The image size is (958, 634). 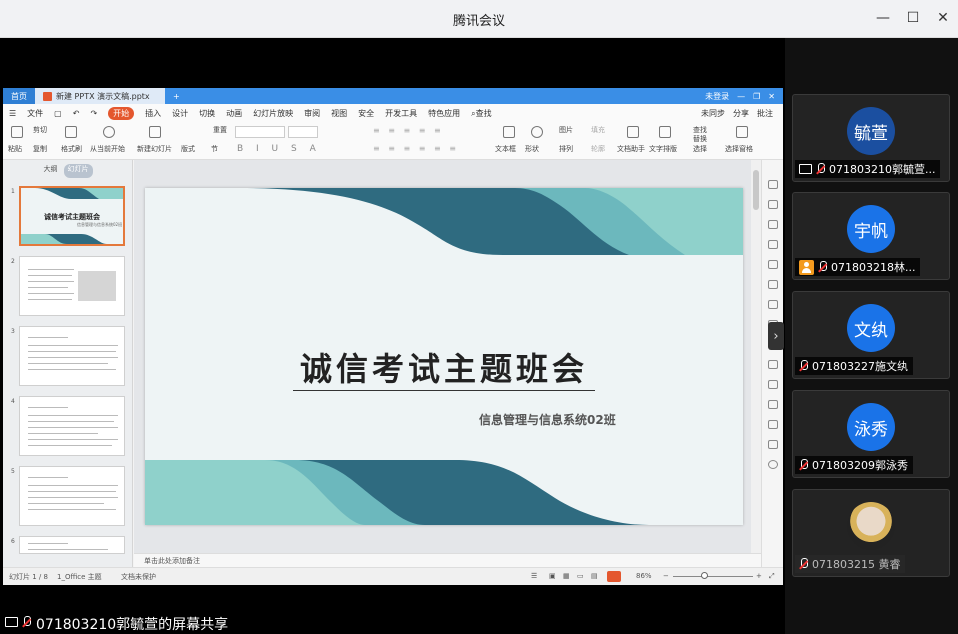 What do you see at coordinates (773, 384) in the screenshot?
I see `picture-icon` at bounding box center [773, 384].